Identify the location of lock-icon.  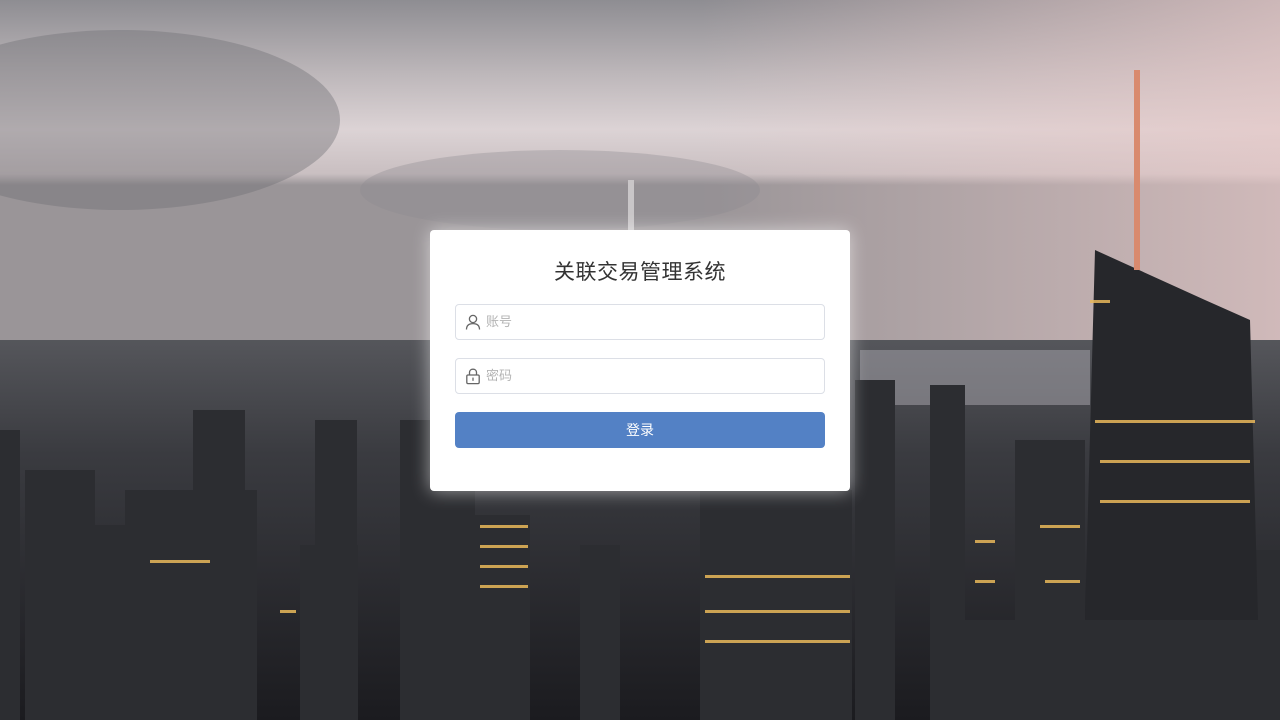
(473, 376).